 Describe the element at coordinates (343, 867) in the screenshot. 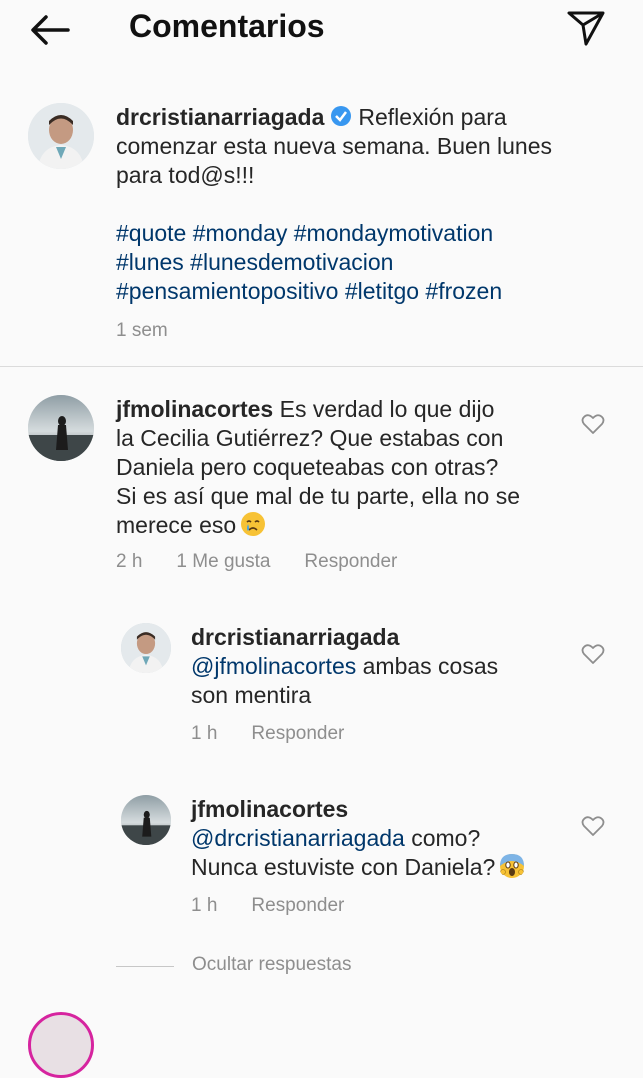

I see `reply-line-2: Nunca estuviste con Daniela?` at that location.